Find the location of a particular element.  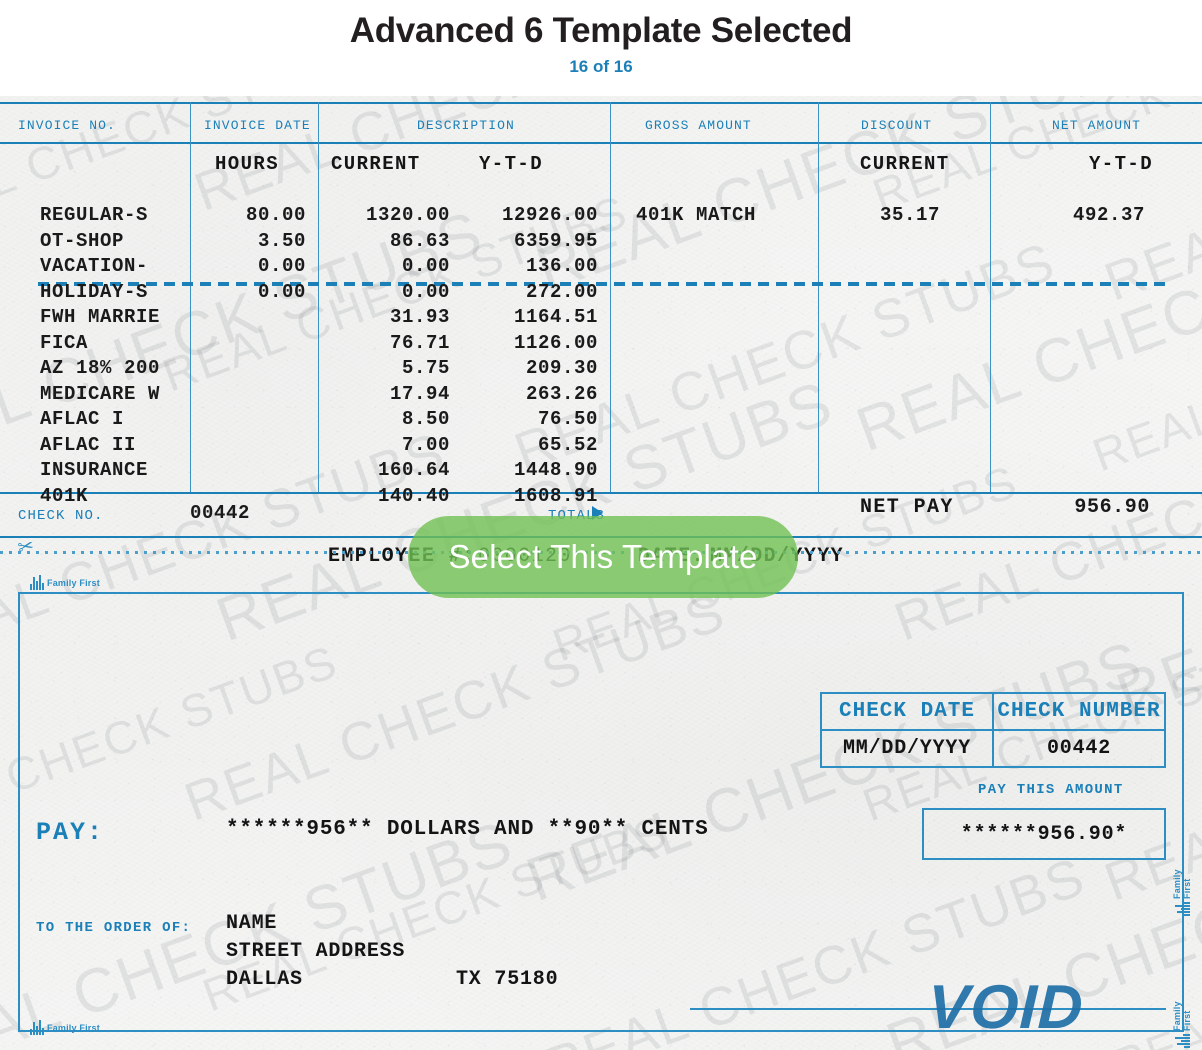

stub-row-name: AFLAC I is located at coordinates (82, 419).